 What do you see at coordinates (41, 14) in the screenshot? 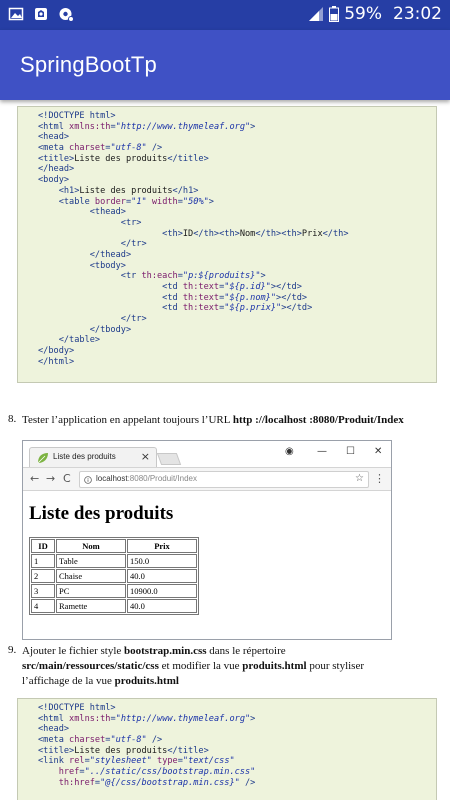
I see `photo-app-icon` at bounding box center [41, 14].